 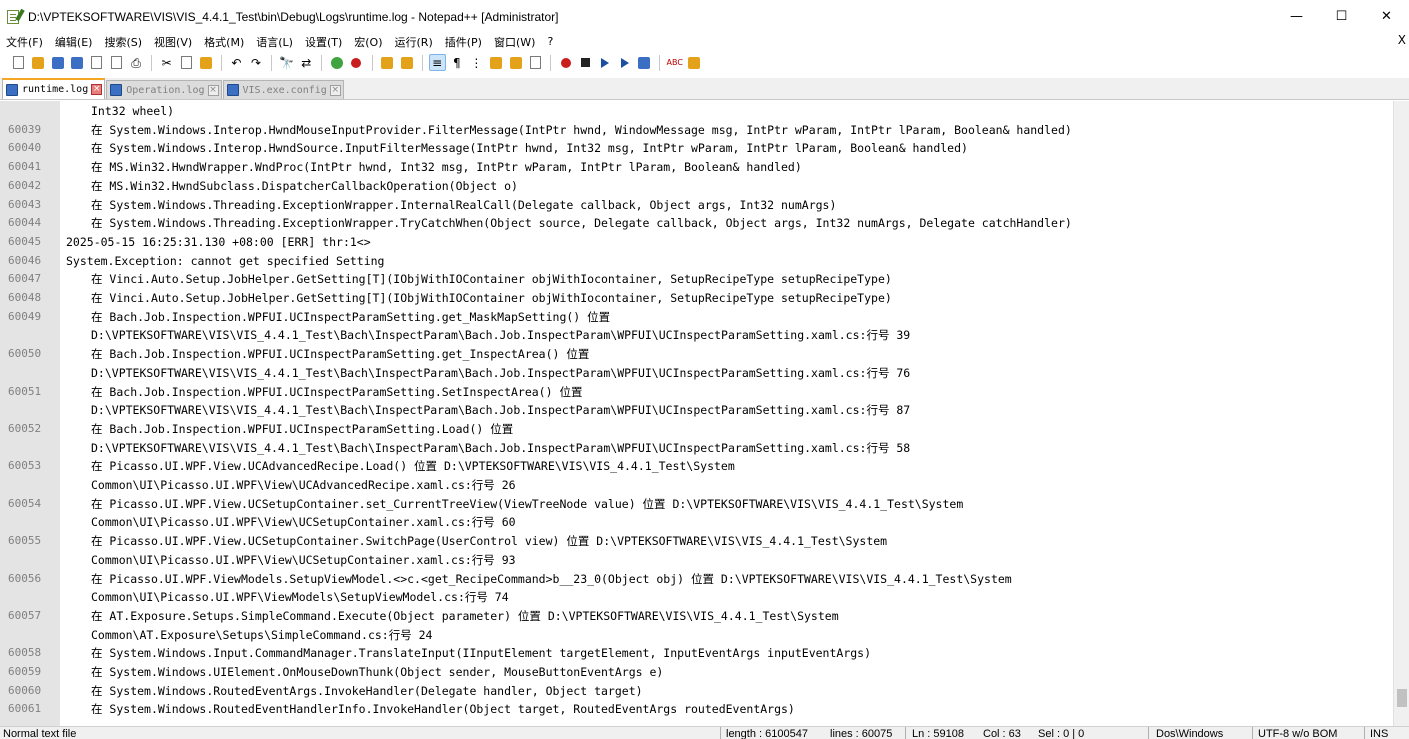 I want to click on menu-search: 搜索(S), so click(x=123, y=42).